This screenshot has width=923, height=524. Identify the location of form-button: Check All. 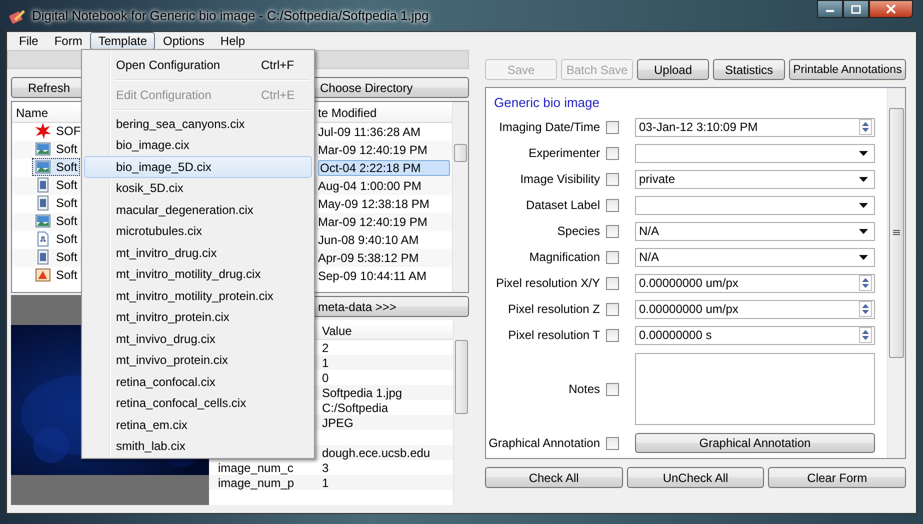
(554, 477).